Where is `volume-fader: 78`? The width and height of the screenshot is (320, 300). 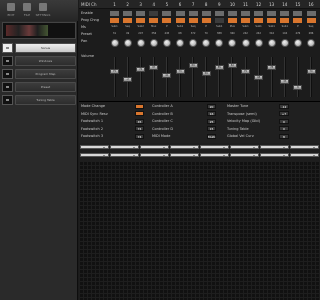
volume-fader: 78 is located at coordinates (272, 67).